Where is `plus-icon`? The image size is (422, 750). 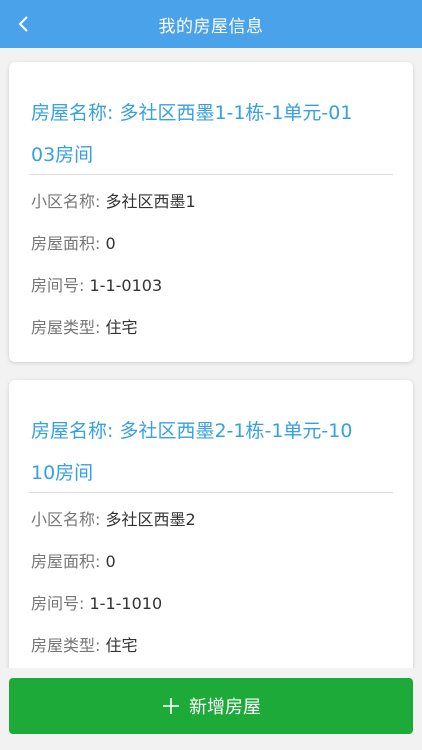
plus-icon is located at coordinates (171, 706).